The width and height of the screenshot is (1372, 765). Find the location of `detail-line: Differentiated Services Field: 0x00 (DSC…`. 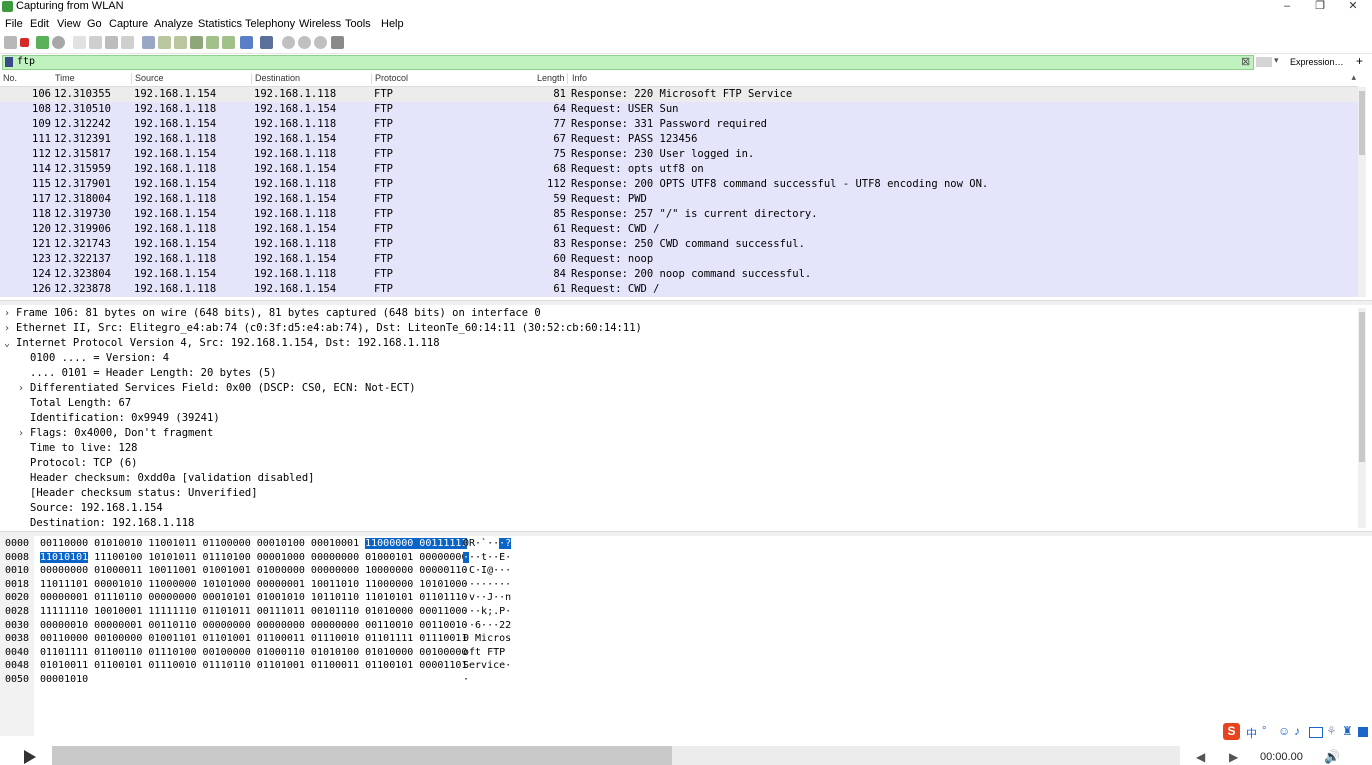

detail-line: Differentiated Services Field: 0x00 (DSC… is located at coordinates (223, 389).